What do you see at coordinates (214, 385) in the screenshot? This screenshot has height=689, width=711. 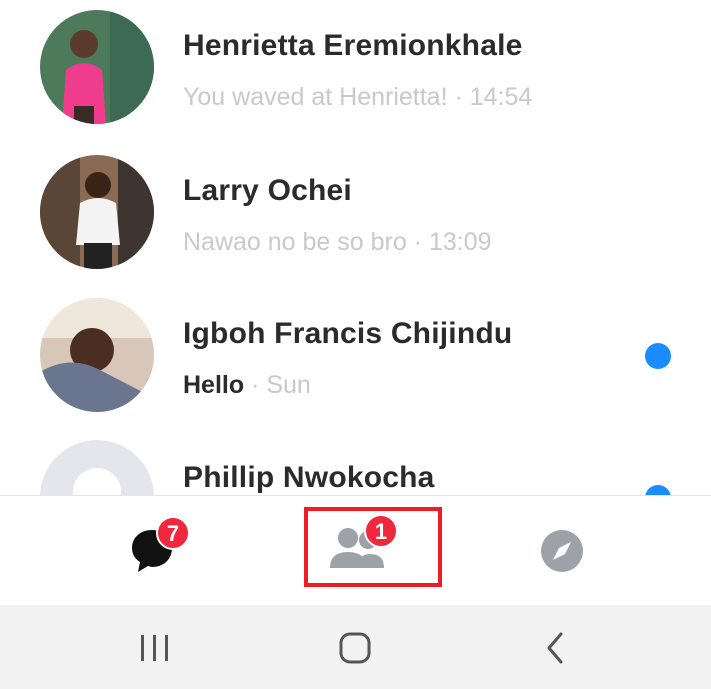 I see `message-preview-bold: Hello` at bounding box center [214, 385].